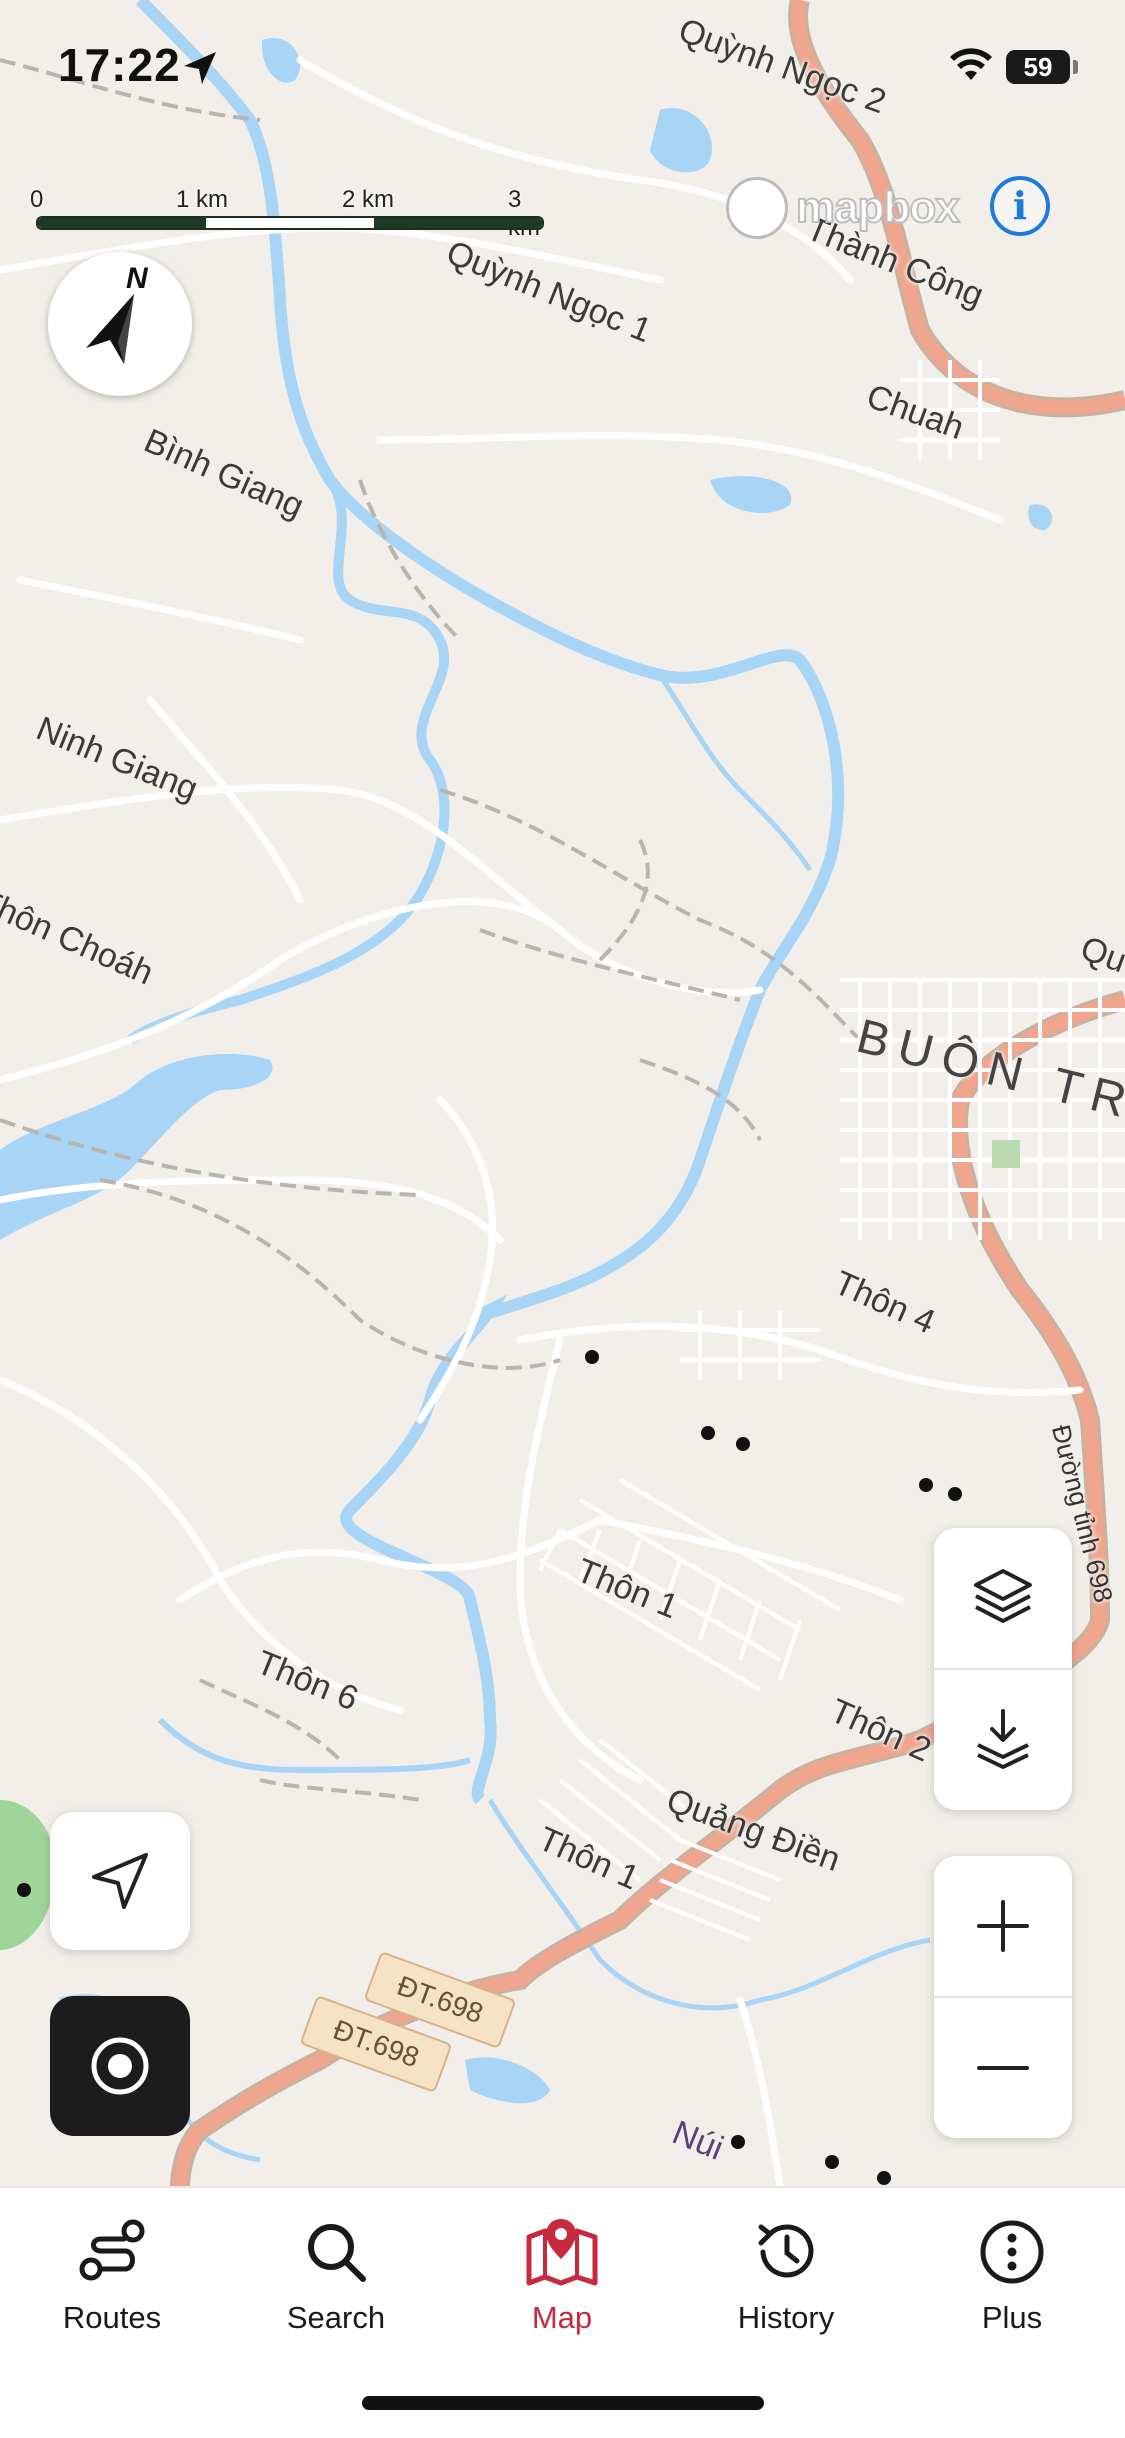  Describe the element at coordinates (336, 2317) in the screenshot. I see `tab-label: Search` at that location.